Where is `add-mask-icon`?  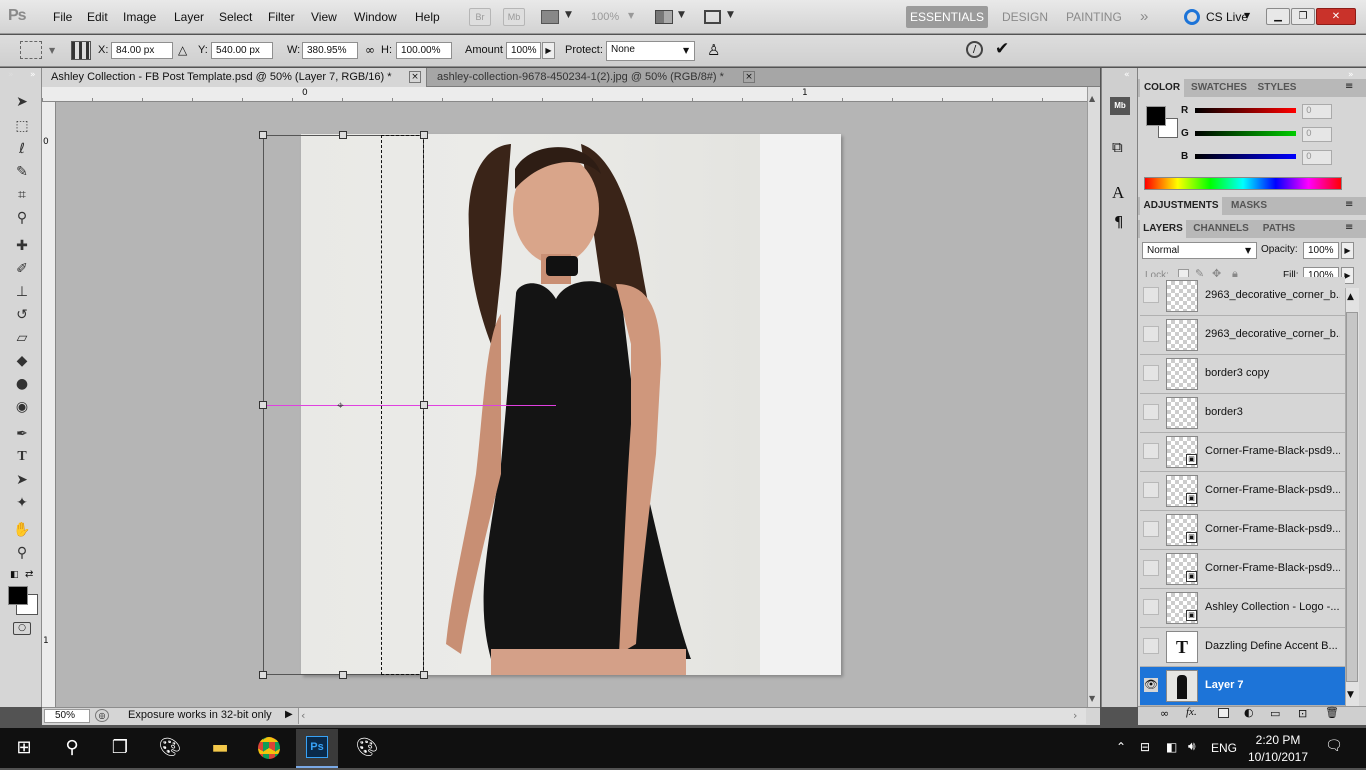
add-mask-icon is located at coordinates (1223, 713).